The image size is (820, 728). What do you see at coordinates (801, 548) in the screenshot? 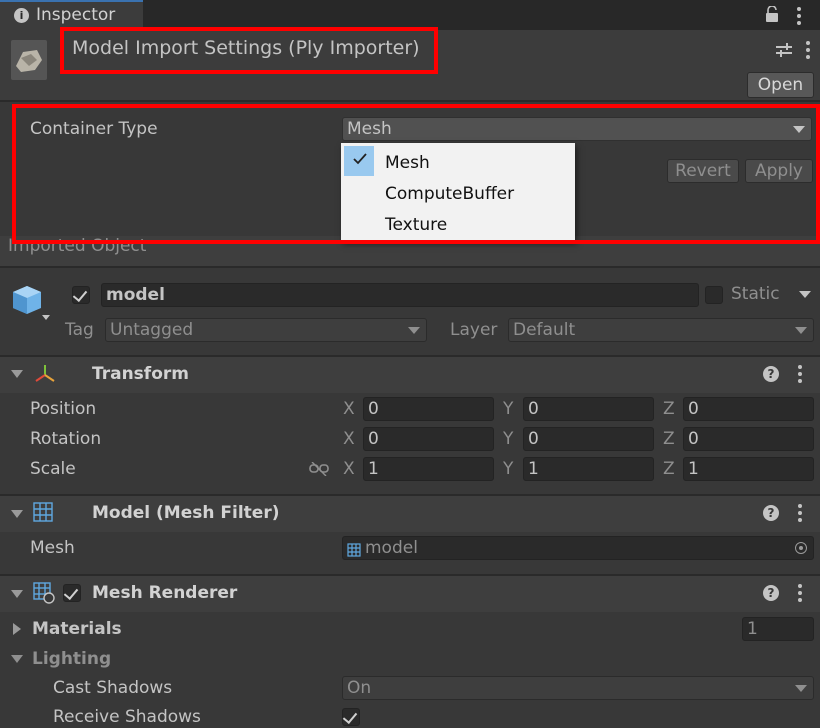
I see `object-picker-icon` at bounding box center [801, 548].